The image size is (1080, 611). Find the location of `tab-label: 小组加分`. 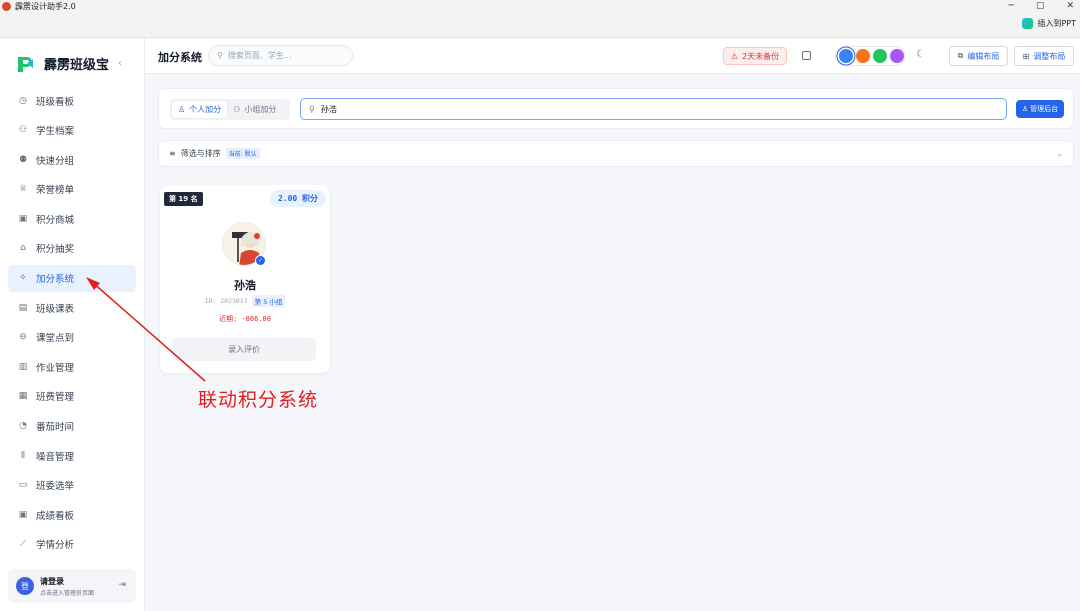

tab-label: 小组加分 is located at coordinates (260, 109).